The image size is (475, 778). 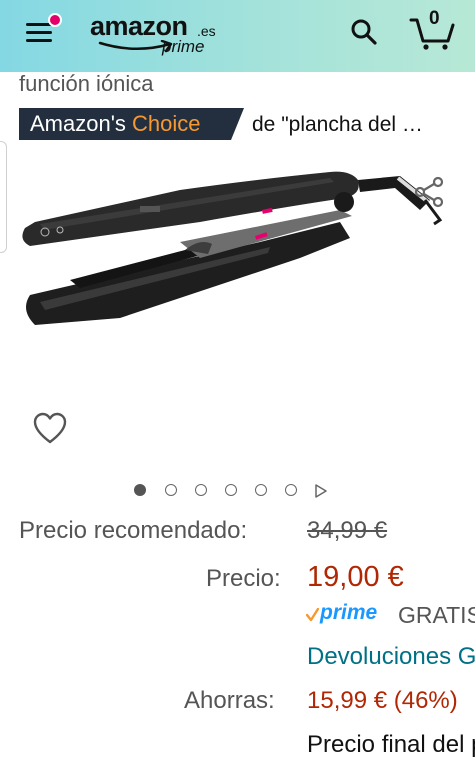 What do you see at coordinates (50, 429) in the screenshot?
I see `heart-icon` at bounding box center [50, 429].